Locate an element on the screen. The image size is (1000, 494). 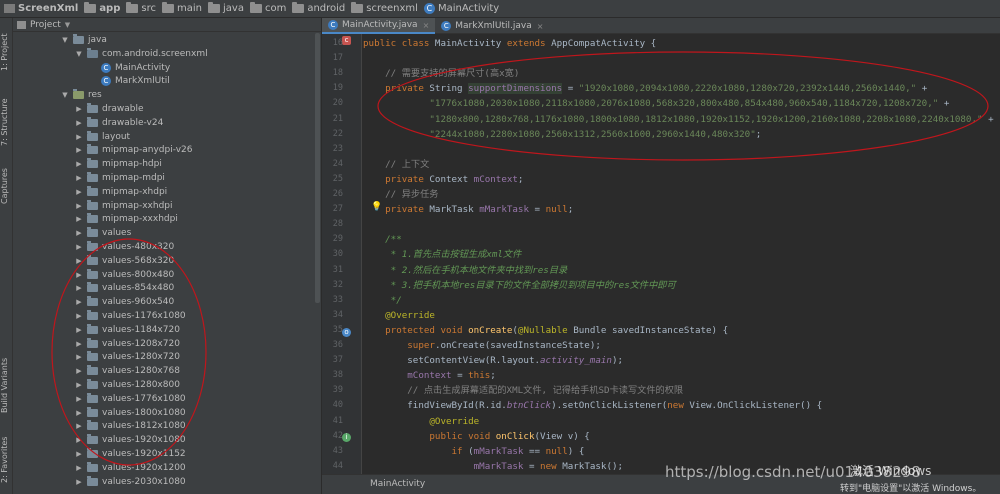
line-number: 44 is located at coordinates (337, 465).